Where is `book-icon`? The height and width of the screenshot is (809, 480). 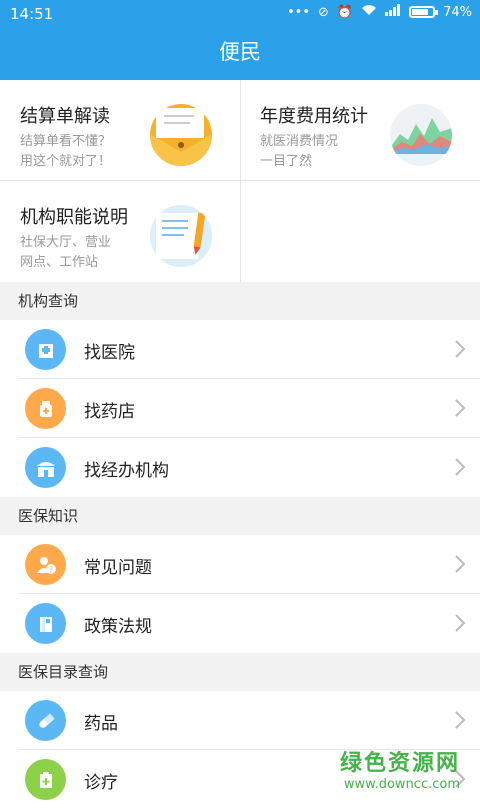 book-icon is located at coordinates (45, 623).